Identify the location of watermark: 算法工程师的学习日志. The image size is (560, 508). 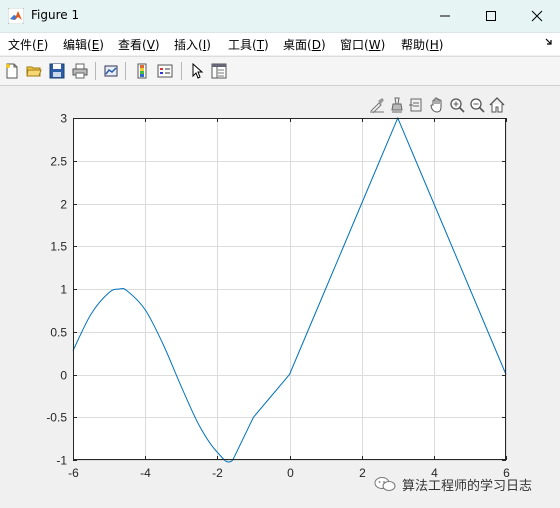
(453, 484).